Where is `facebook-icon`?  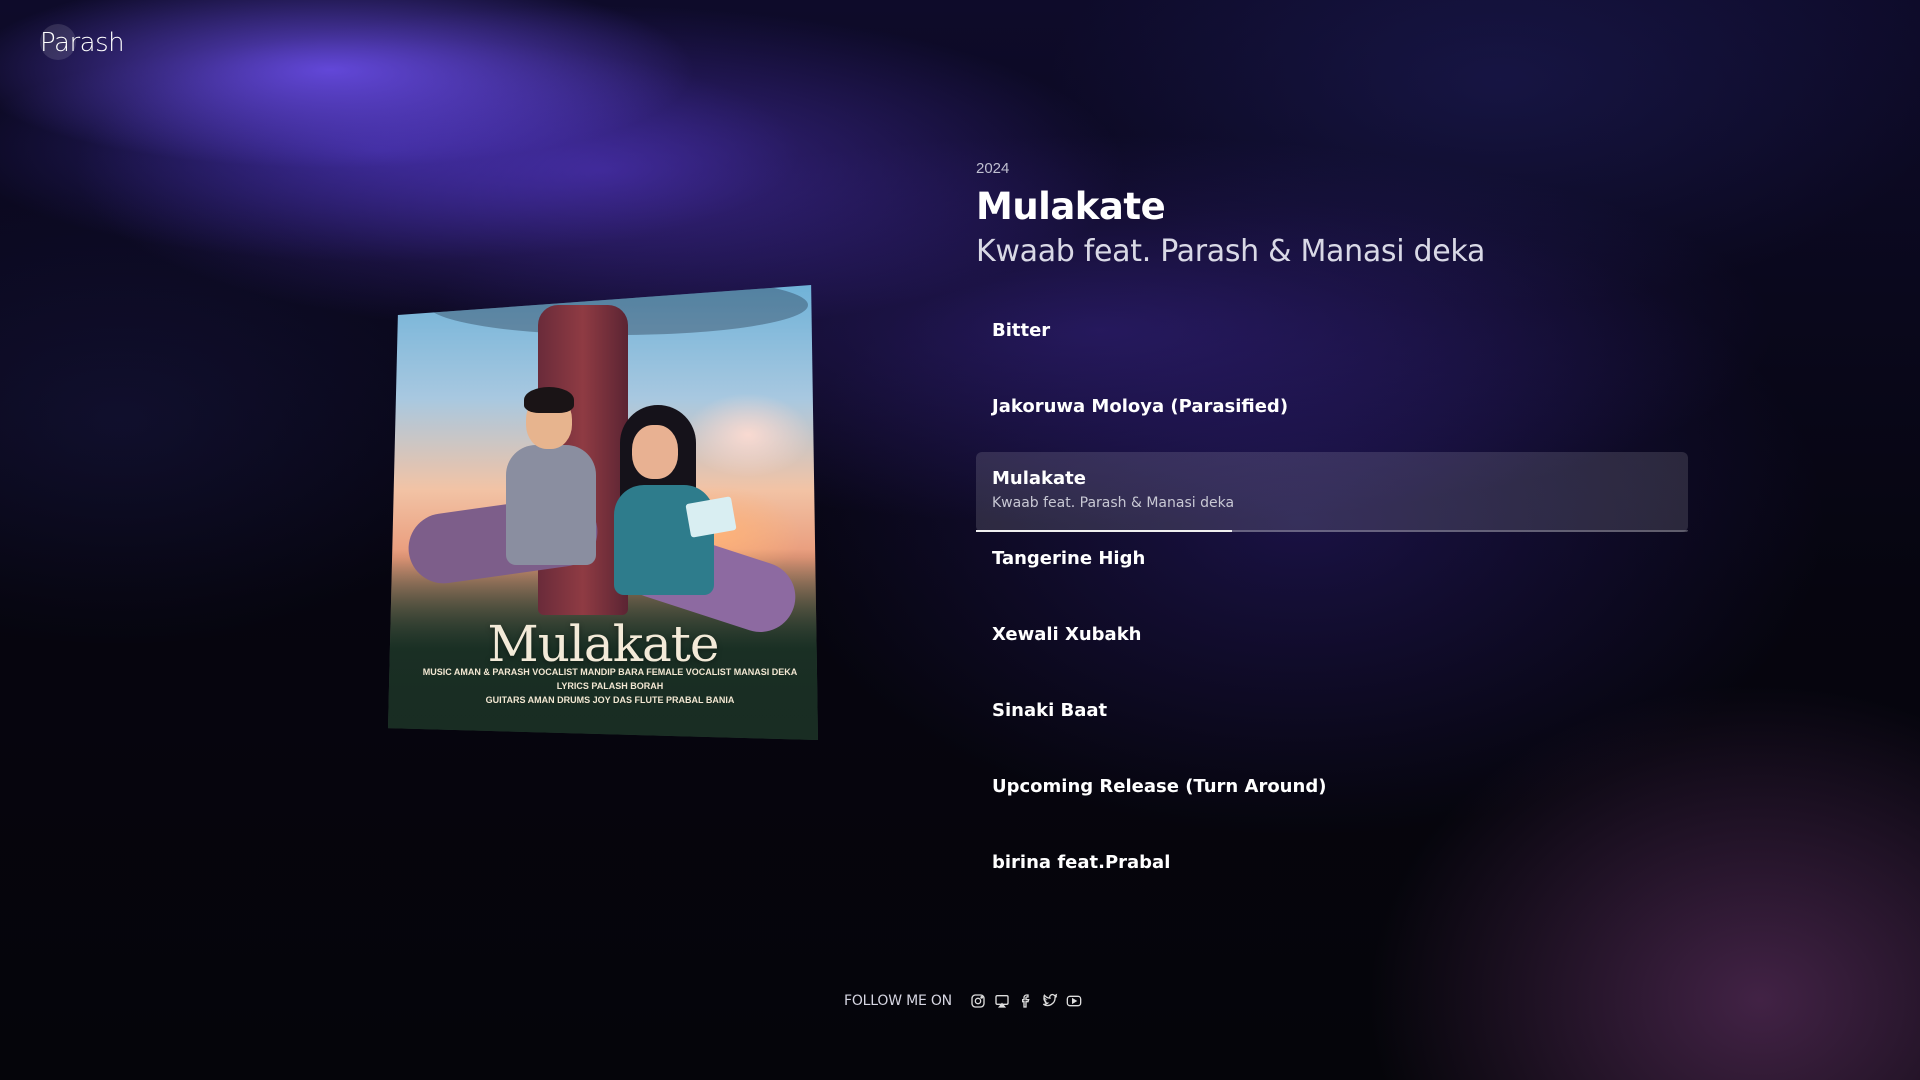
facebook-icon is located at coordinates (1026, 1001).